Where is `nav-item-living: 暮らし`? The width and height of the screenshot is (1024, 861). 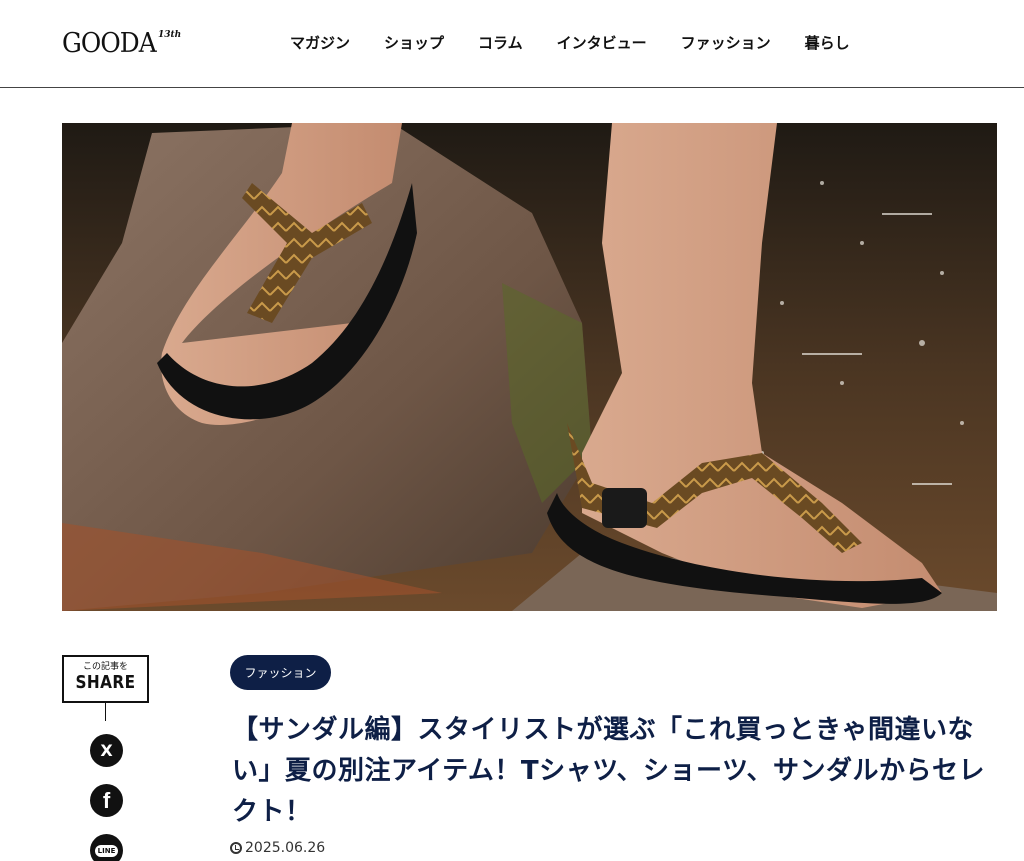 nav-item-living: 暮らし is located at coordinates (827, 43).